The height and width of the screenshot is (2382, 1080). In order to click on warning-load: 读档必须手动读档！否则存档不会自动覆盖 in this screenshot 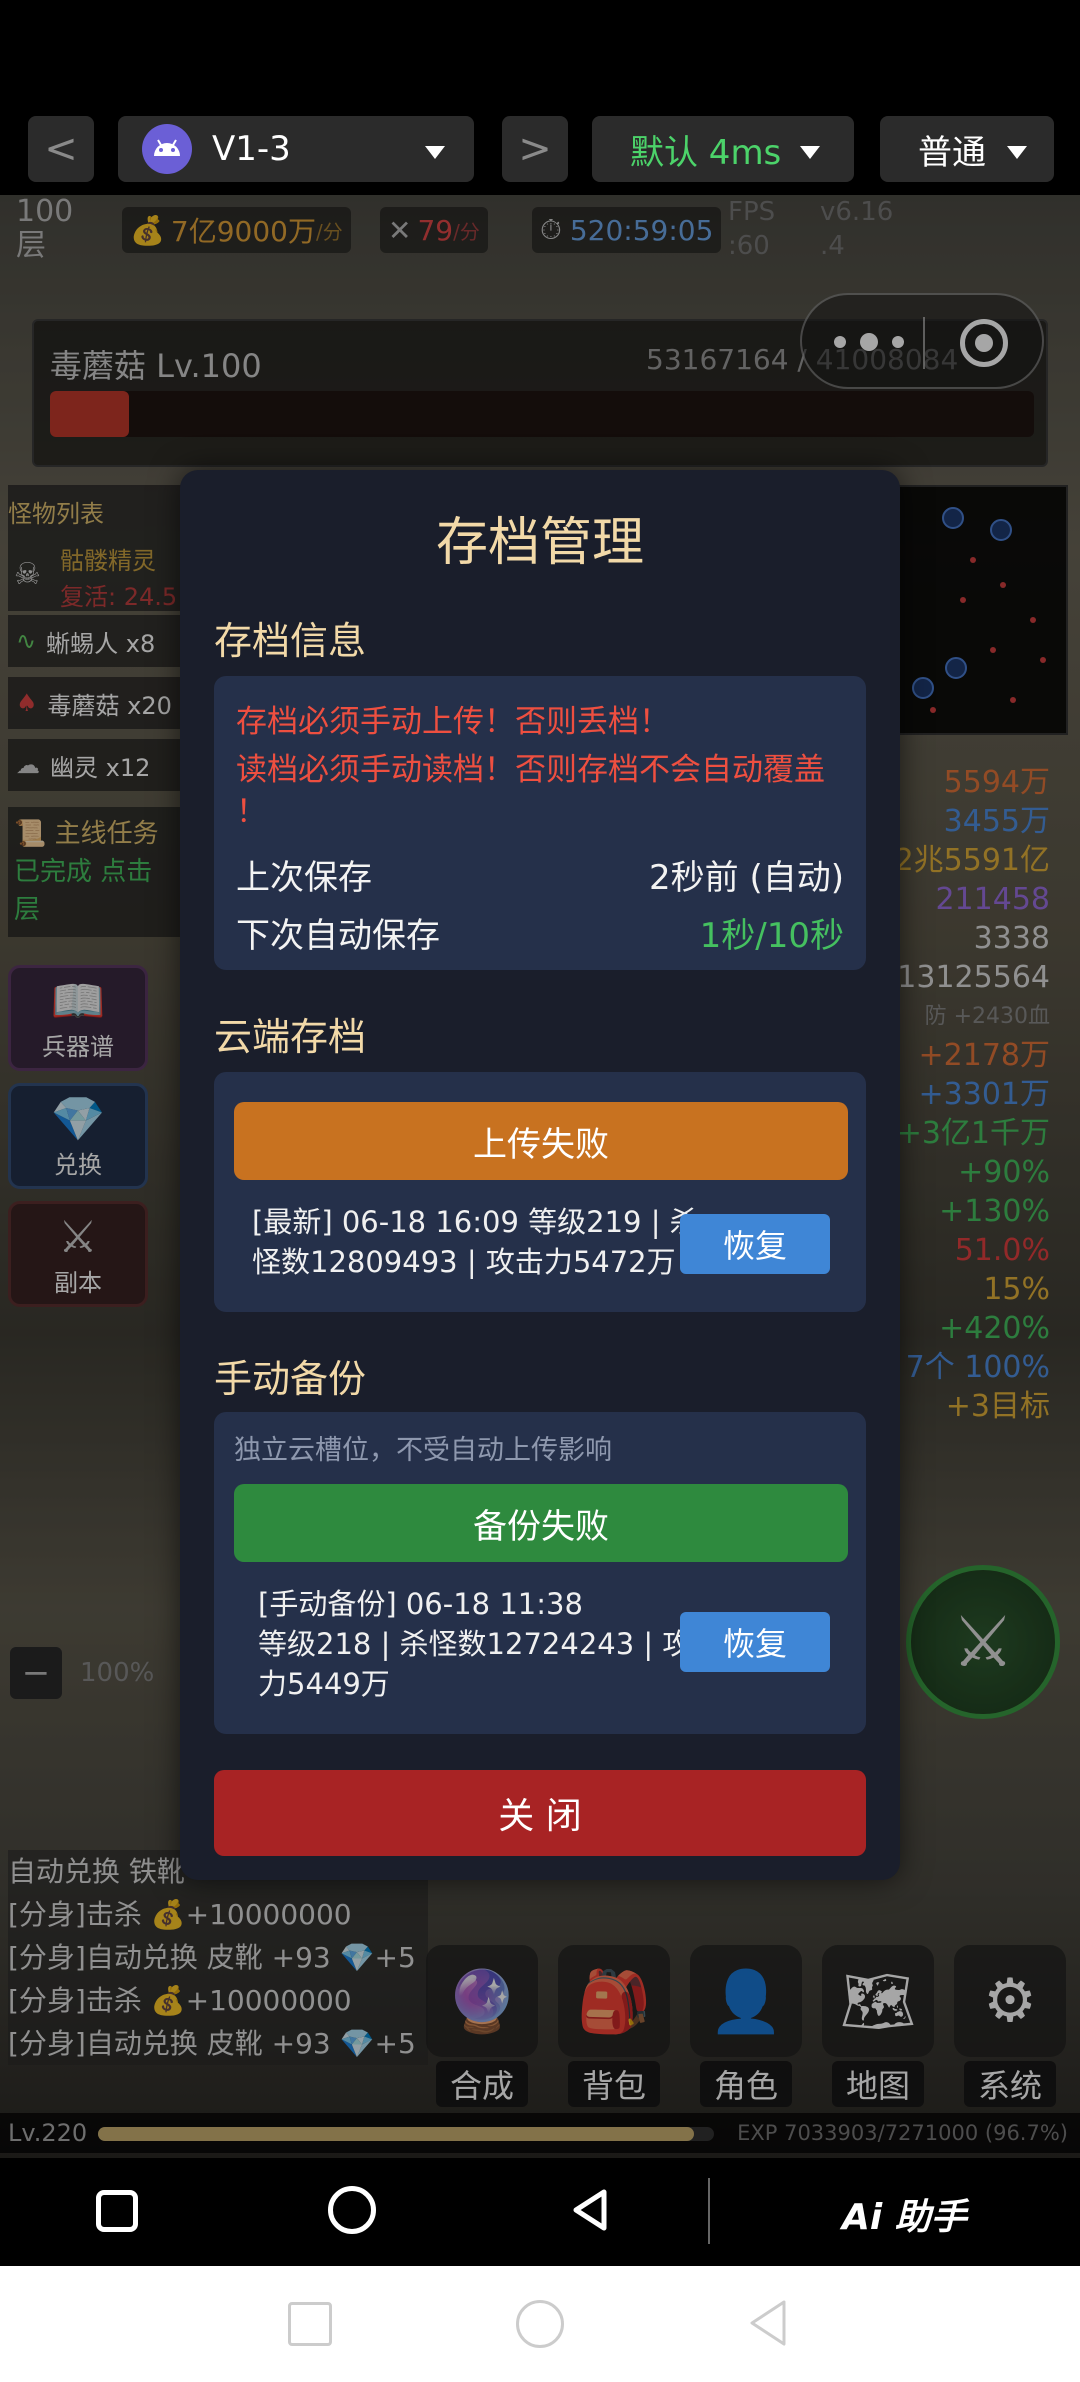, I will do `click(530, 770)`.